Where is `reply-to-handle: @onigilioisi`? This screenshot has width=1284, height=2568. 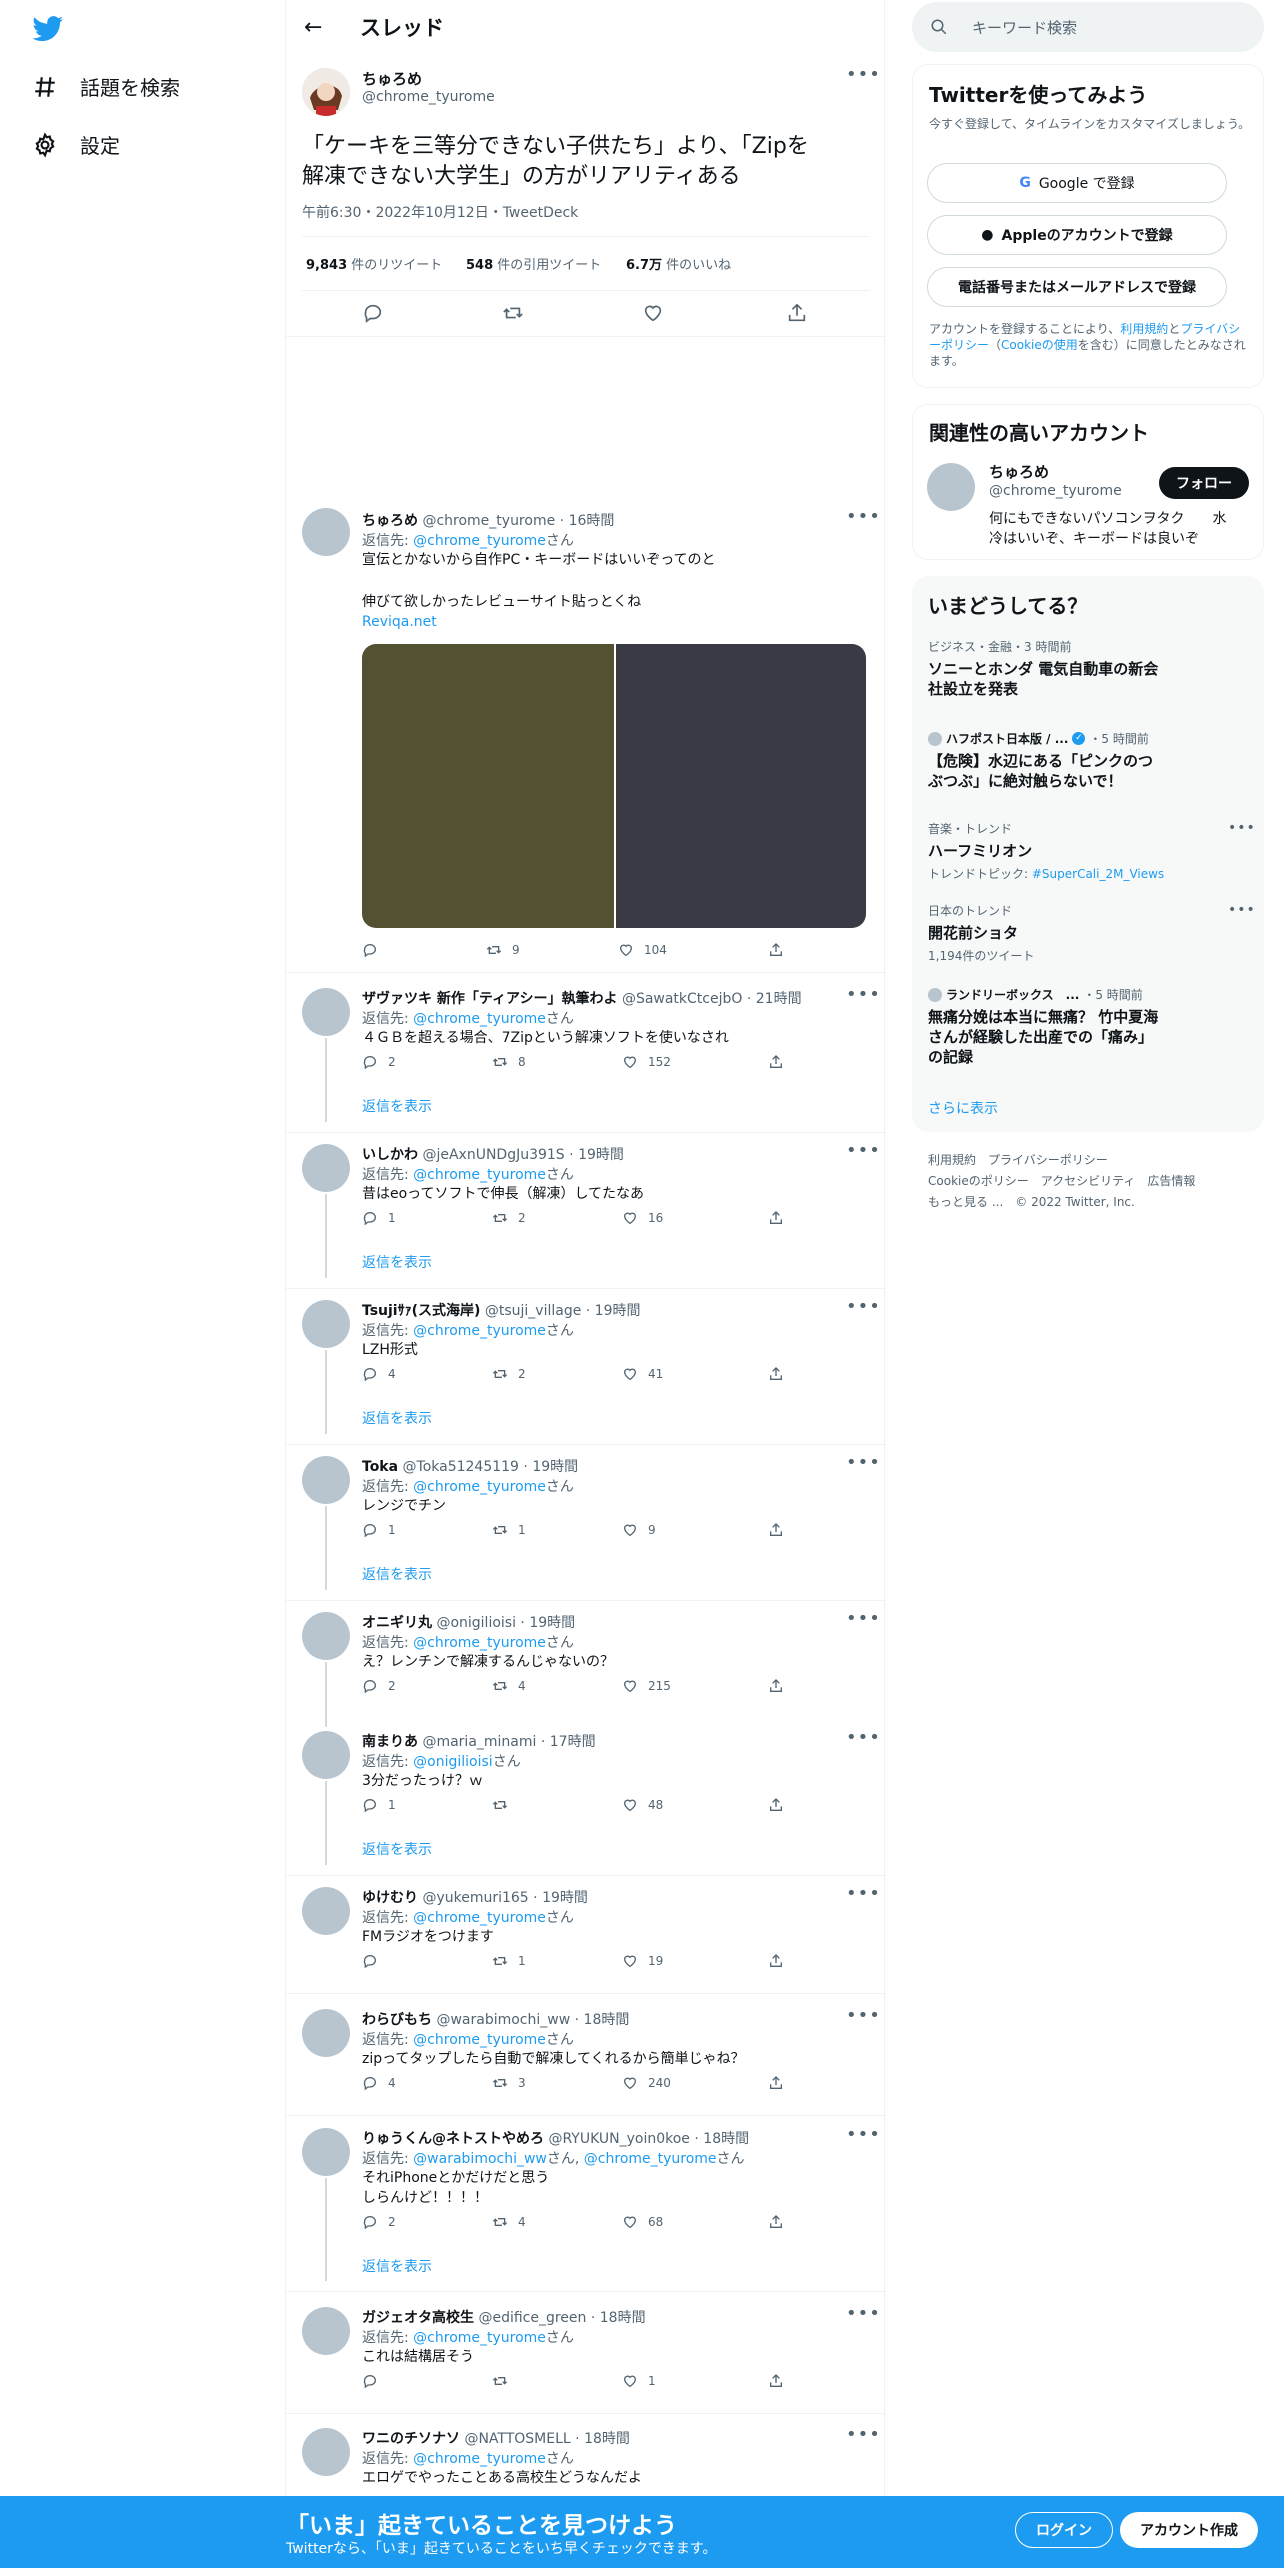 reply-to-handle: @onigilioisi is located at coordinates (453, 1762).